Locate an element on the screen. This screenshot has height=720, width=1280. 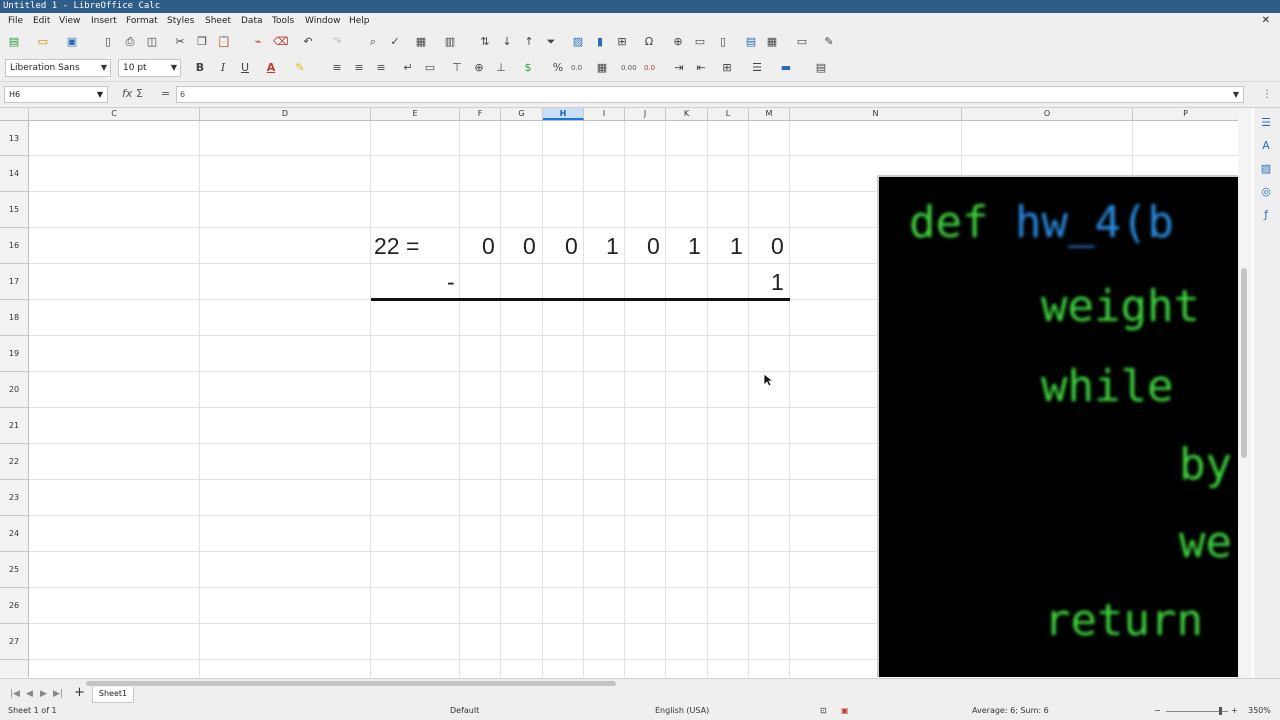
print-icon: ⎙ is located at coordinates (130, 42).